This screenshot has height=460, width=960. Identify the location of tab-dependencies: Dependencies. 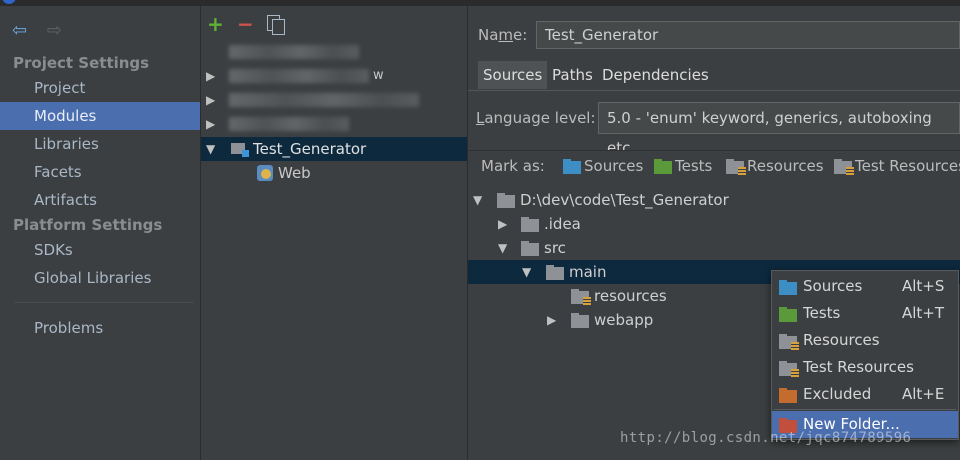
(655, 75).